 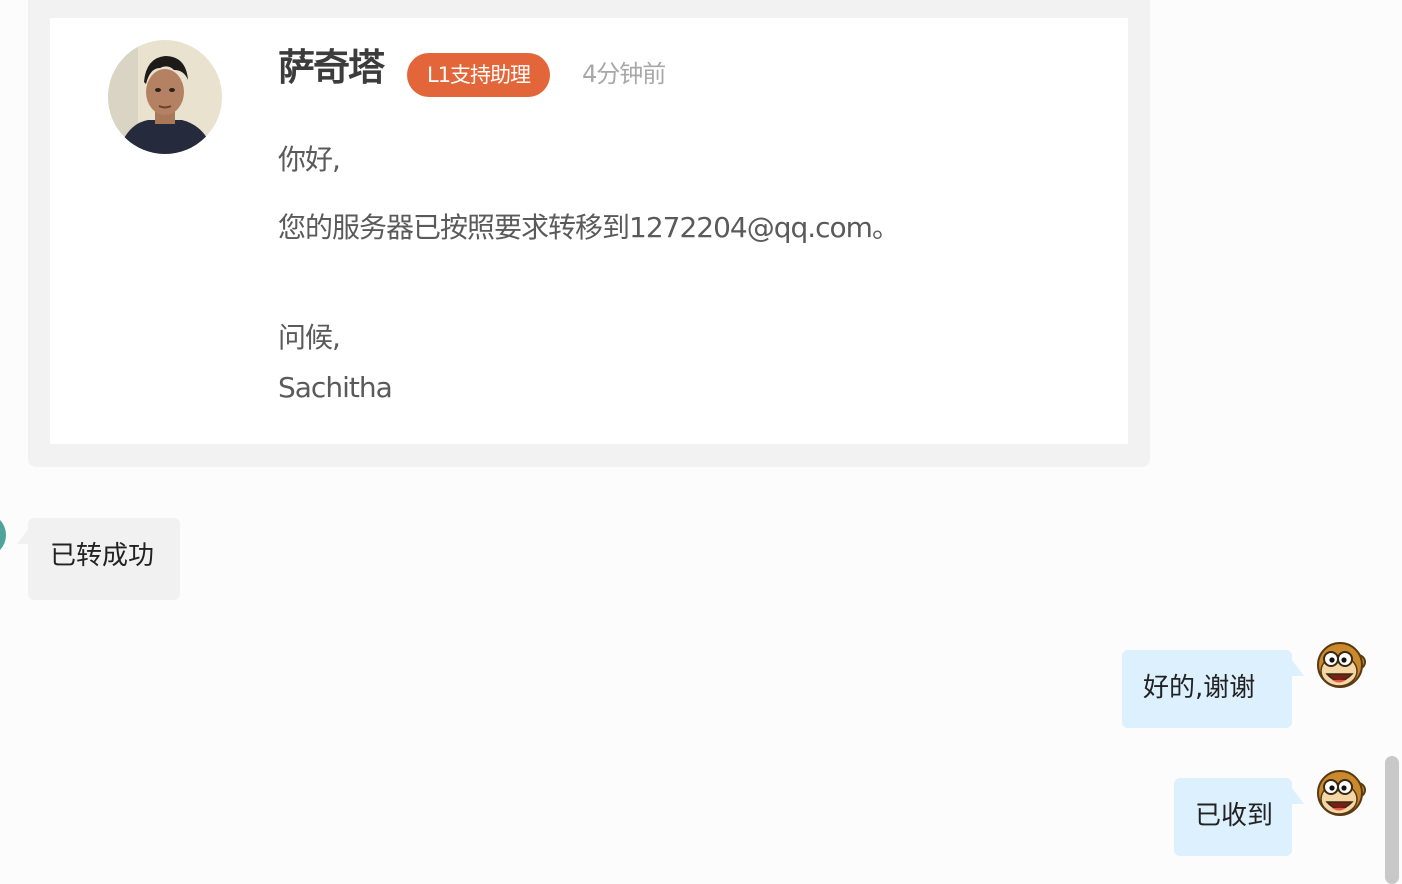 What do you see at coordinates (1393, 442) in the screenshot?
I see `scrollbar-track` at bounding box center [1393, 442].